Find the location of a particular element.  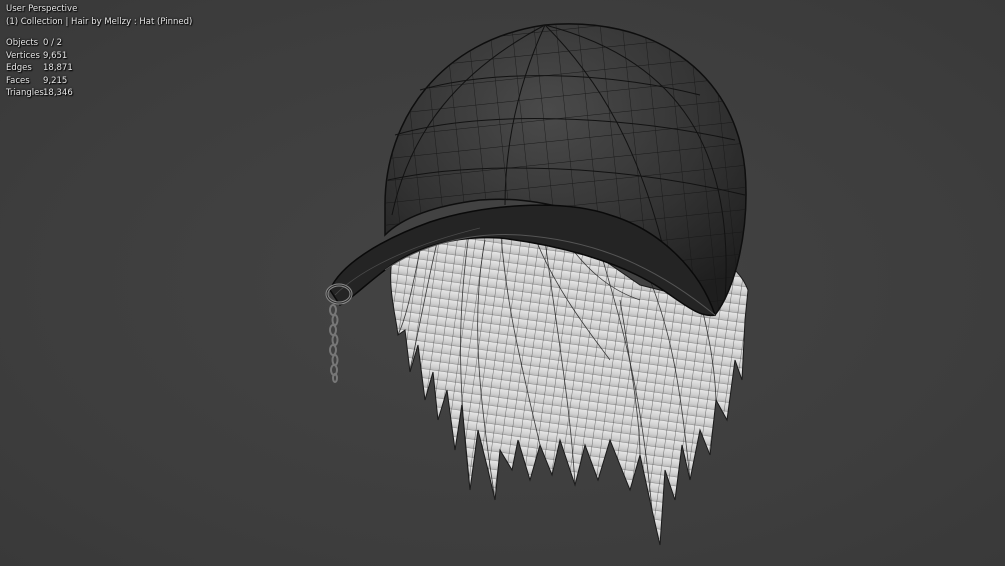

stat-row-triangles: Triangles 18,346 is located at coordinates (99, 93).